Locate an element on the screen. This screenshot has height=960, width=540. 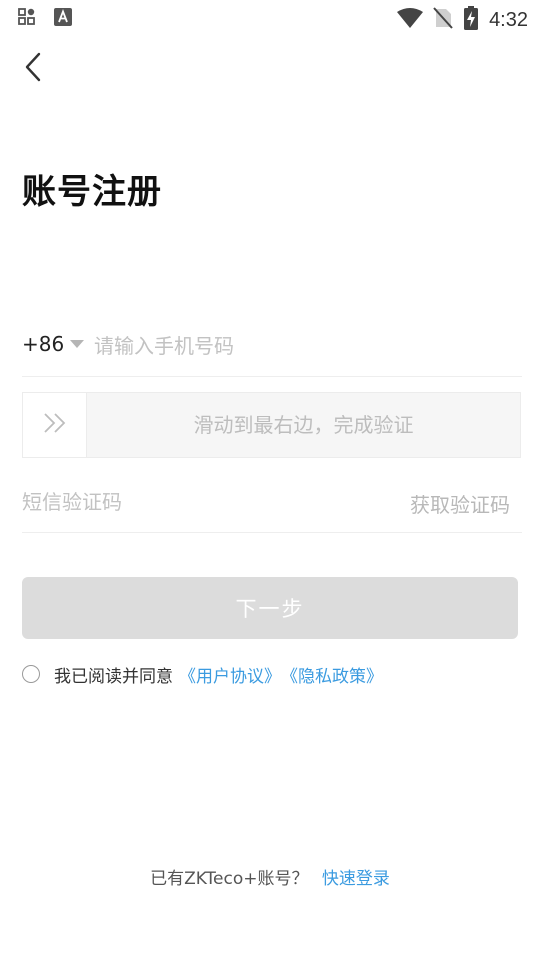
agreement-text: 我已阅读并同意 is located at coordinates (113, 676).